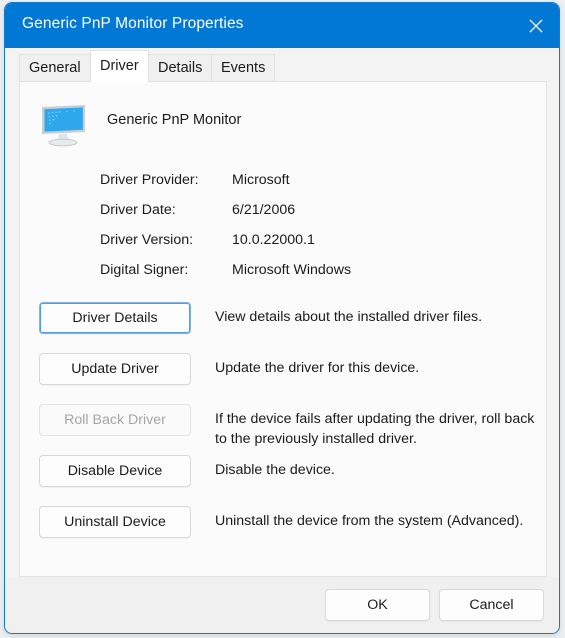  I want to click on action-description: Update the driver for this device., so click(317, 368).